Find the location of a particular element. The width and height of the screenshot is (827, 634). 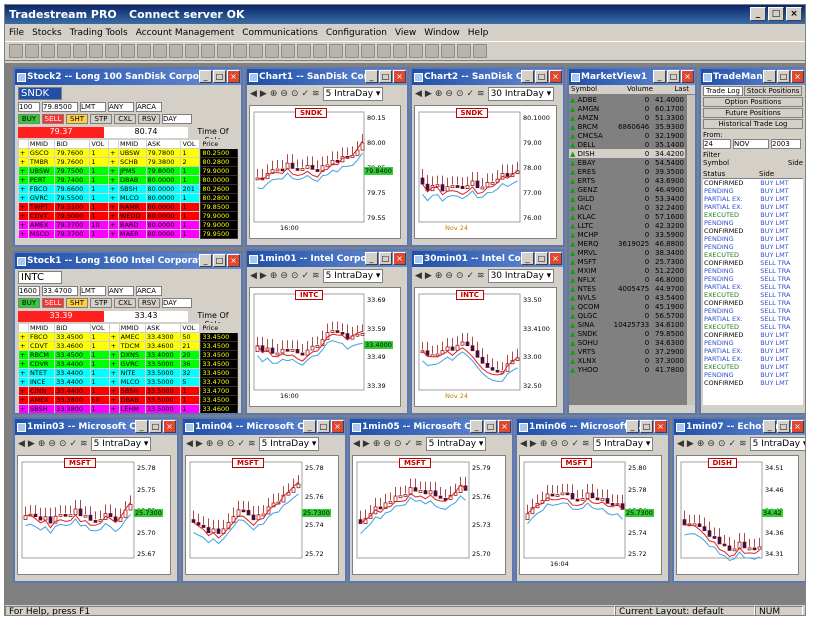

chart-plot-area: DISH34.5134.4634.4134.3634.3134.42 is located at coordinates (737, 515).